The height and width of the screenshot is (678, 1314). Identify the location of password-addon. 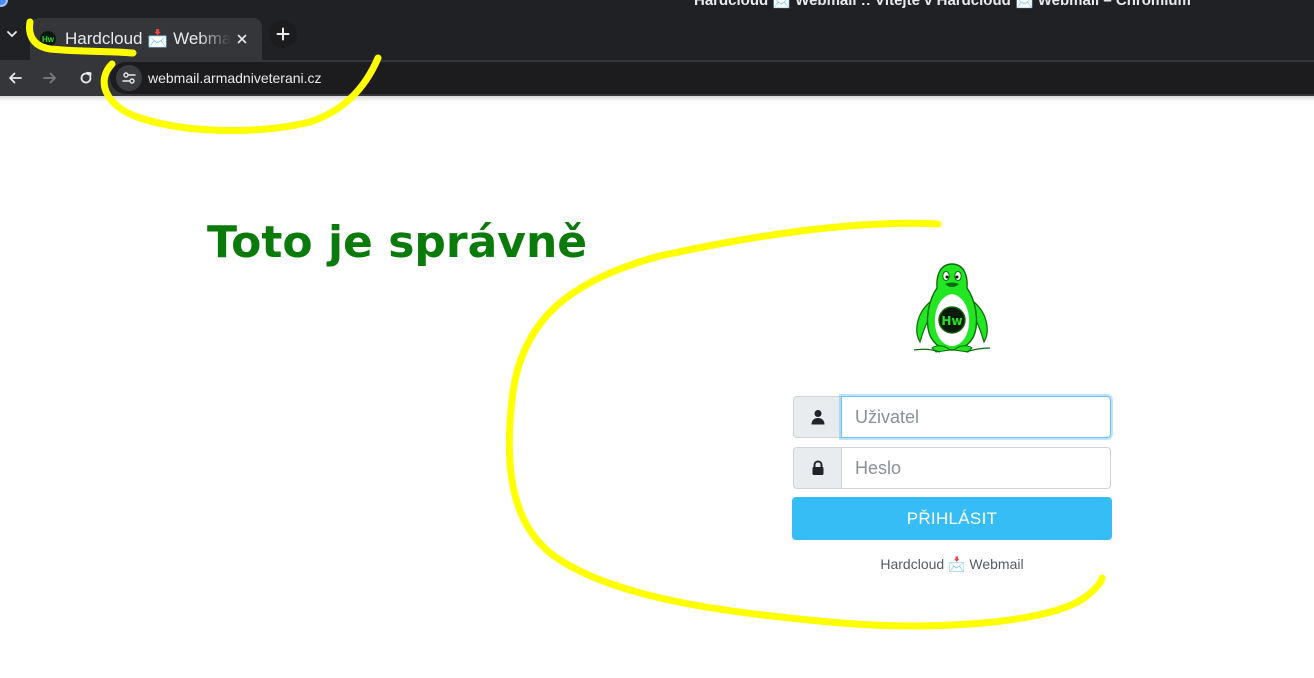
(817, 468).